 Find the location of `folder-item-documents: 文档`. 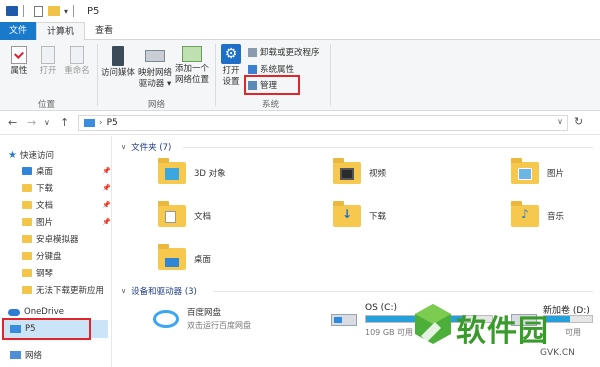

folder-item-documents: 文档 is located at coordinates (184, 214).